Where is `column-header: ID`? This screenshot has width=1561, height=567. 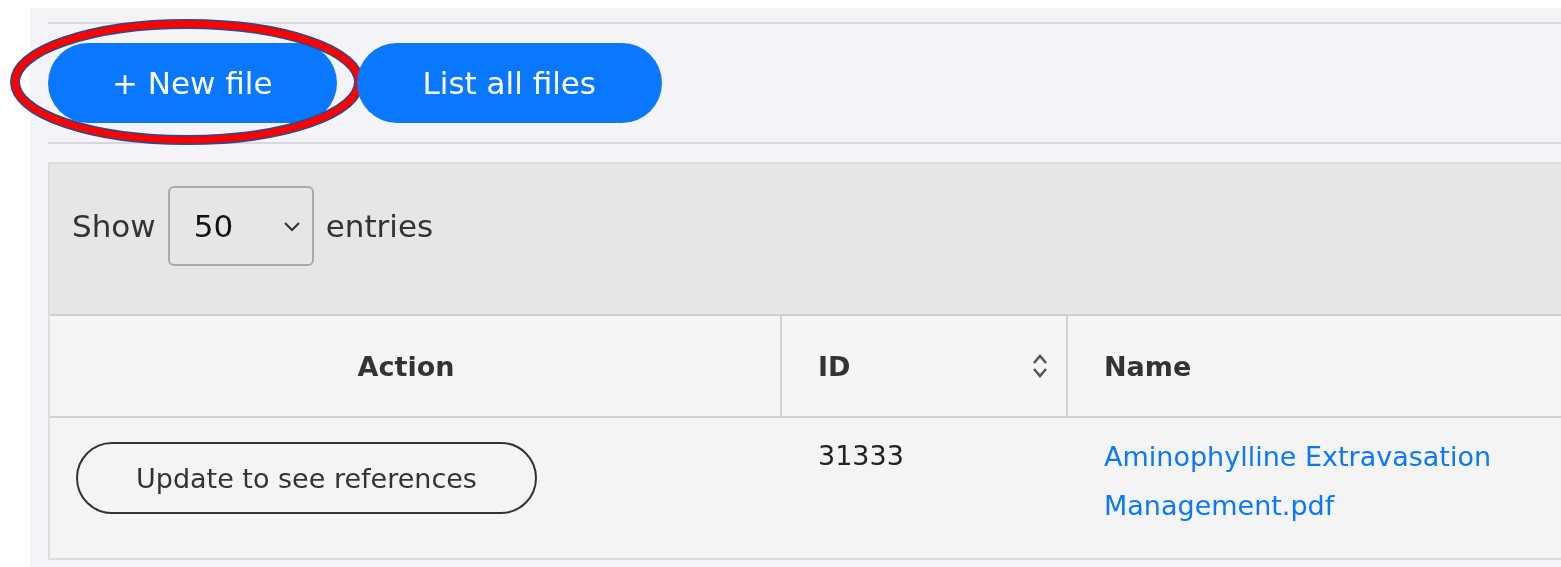
column-header: ID is located at coordinates (925, 366).